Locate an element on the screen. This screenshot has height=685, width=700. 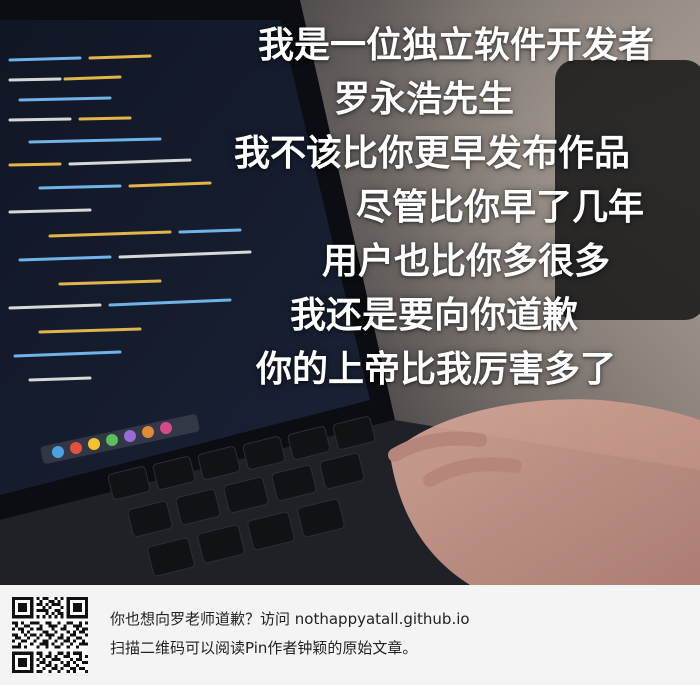
overlay-line-6: 我还是要向你道歉 is located at coordinates (434, 315).